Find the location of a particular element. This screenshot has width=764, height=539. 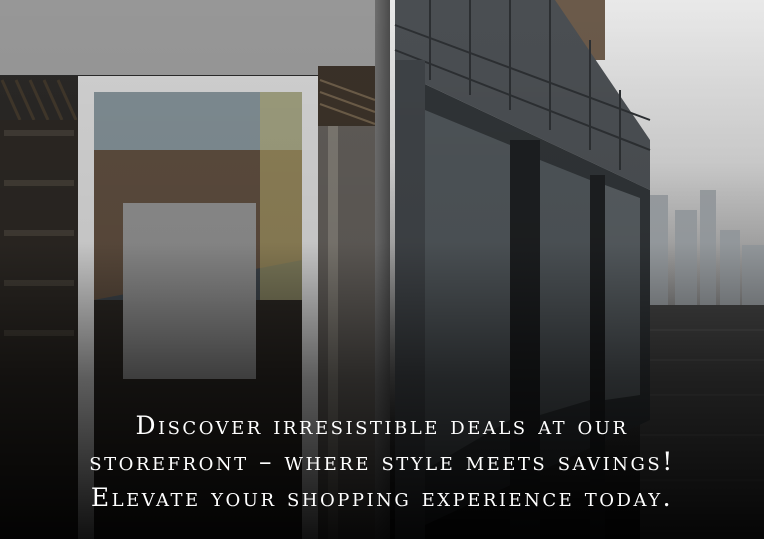

caption-line-1: Discover irresistible deals at our is located at coordinates (382, 425).